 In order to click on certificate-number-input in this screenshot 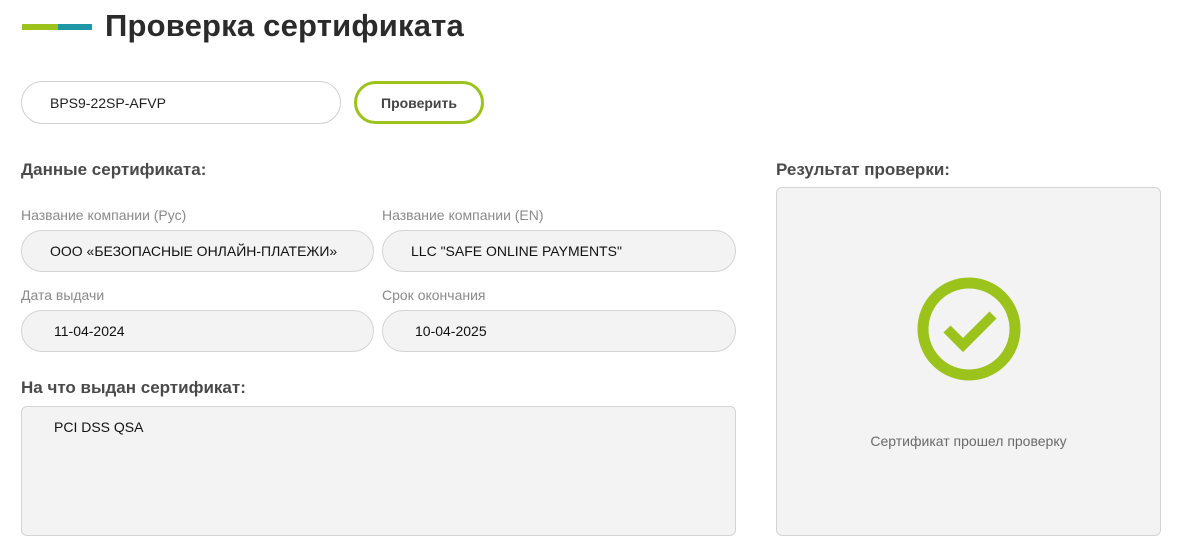, I will do `click(181, 102)`.